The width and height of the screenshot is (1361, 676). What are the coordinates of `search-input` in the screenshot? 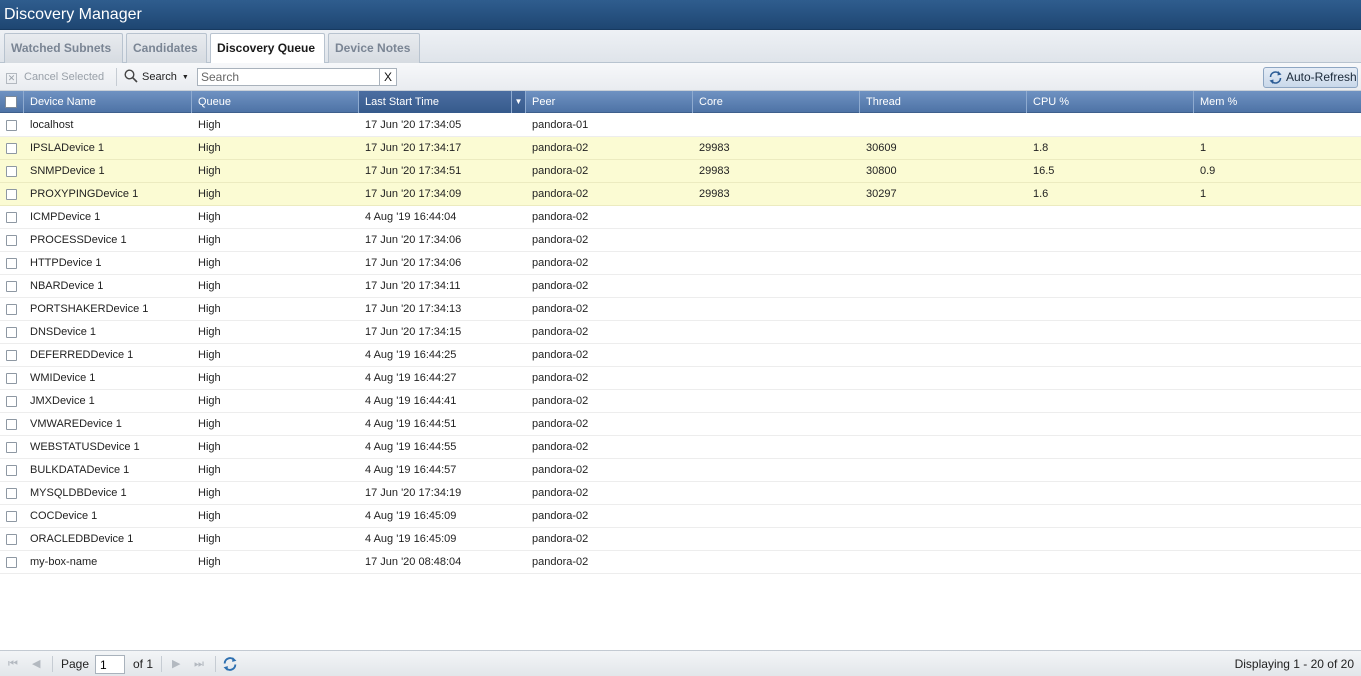 It's located at (288, 77).